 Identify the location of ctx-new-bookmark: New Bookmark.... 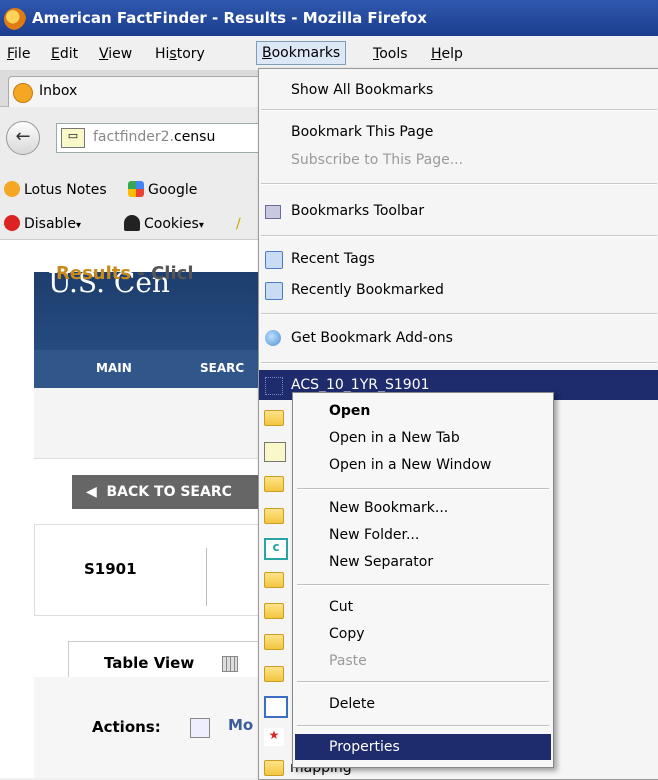
(423, 508).